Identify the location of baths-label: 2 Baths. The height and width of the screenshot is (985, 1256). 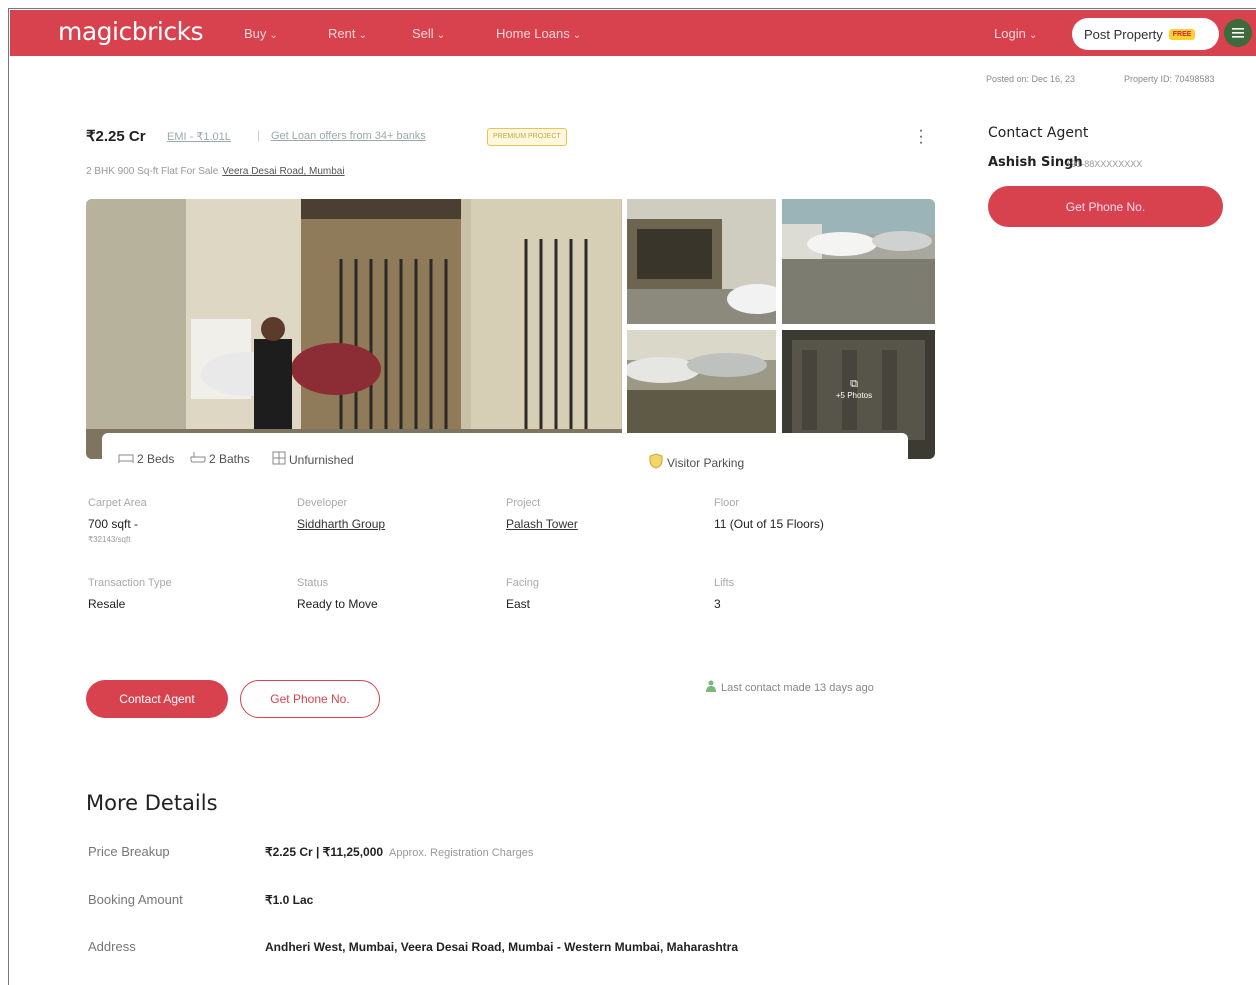
(229, 458).